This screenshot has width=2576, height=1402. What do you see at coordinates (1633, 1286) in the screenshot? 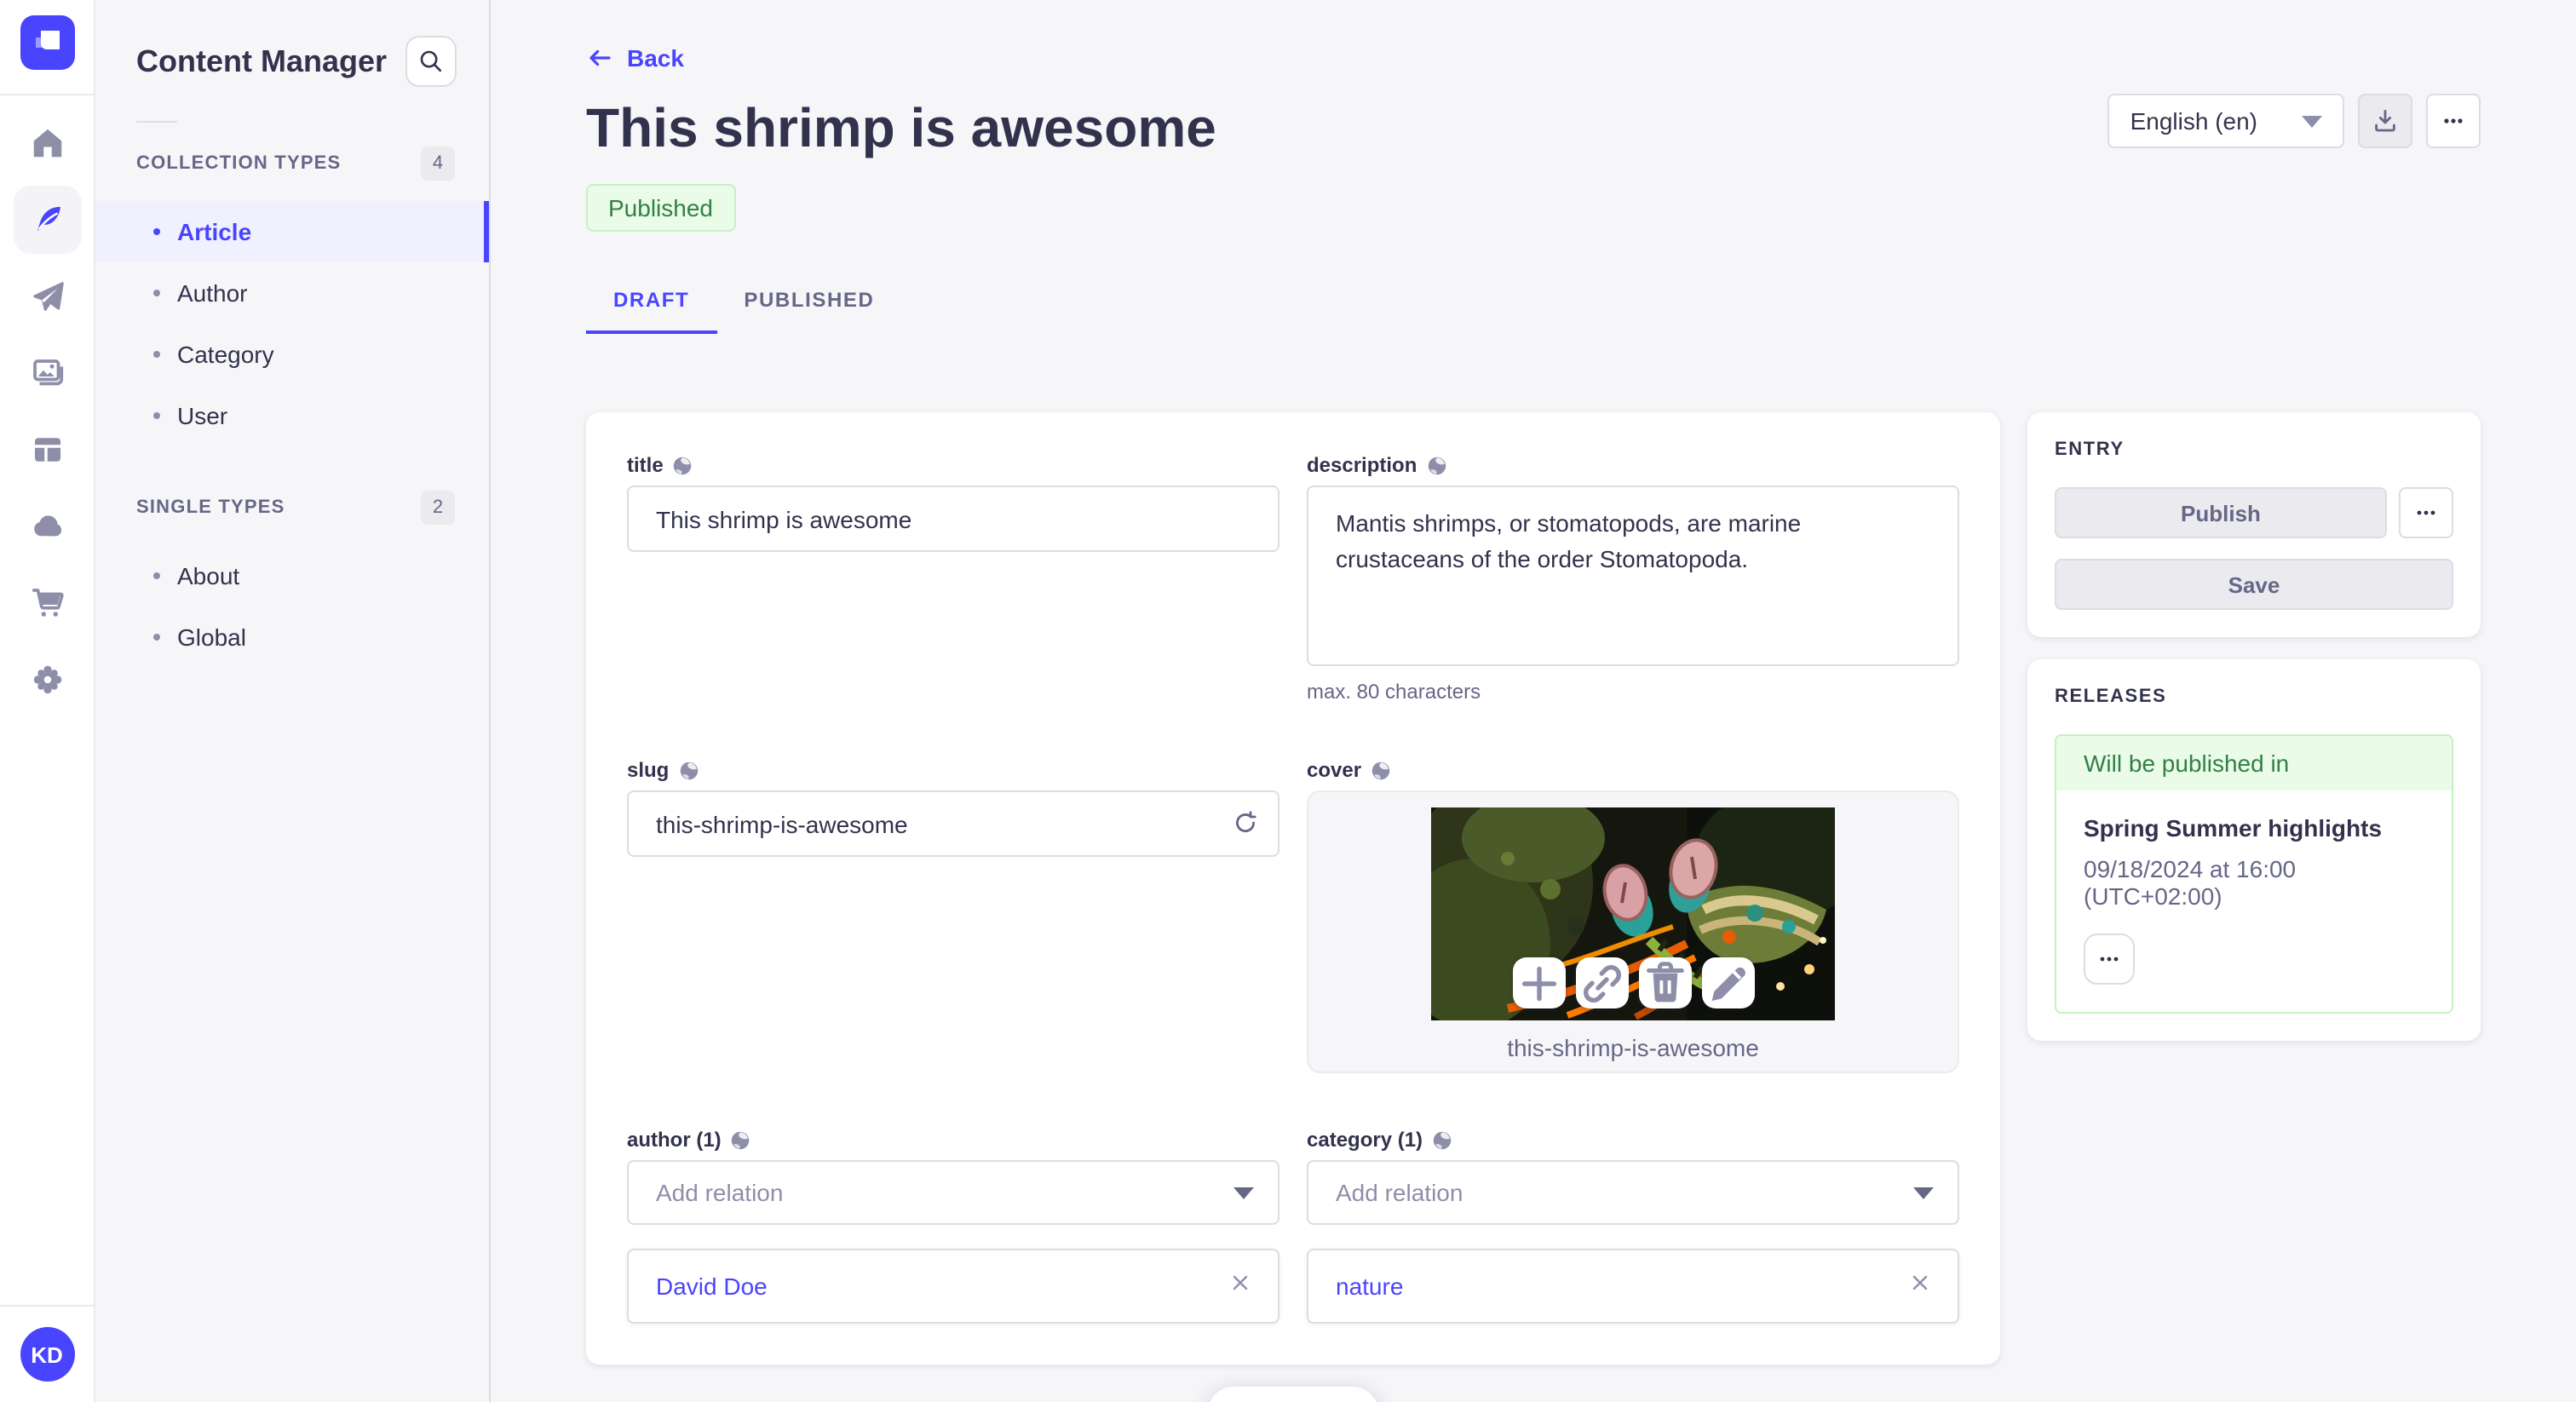
I see `category-relation-item: nature` at bounding box center [1633, 1286].